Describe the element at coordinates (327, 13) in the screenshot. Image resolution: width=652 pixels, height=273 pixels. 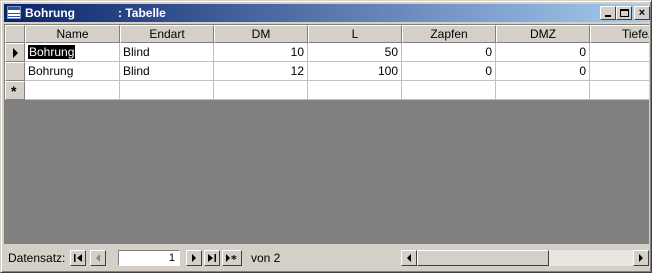
I see `title-bar: Bohrung : Tabelle ×` at that location.